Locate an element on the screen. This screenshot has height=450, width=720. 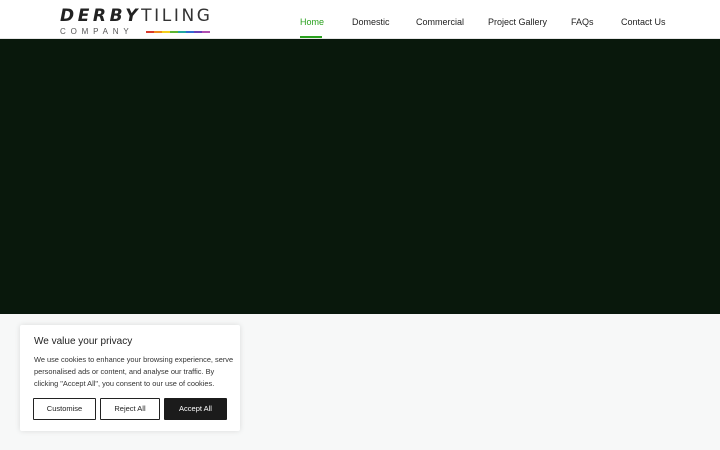
nav-item-commercial: Commercial is located at coordinates (440, 22).